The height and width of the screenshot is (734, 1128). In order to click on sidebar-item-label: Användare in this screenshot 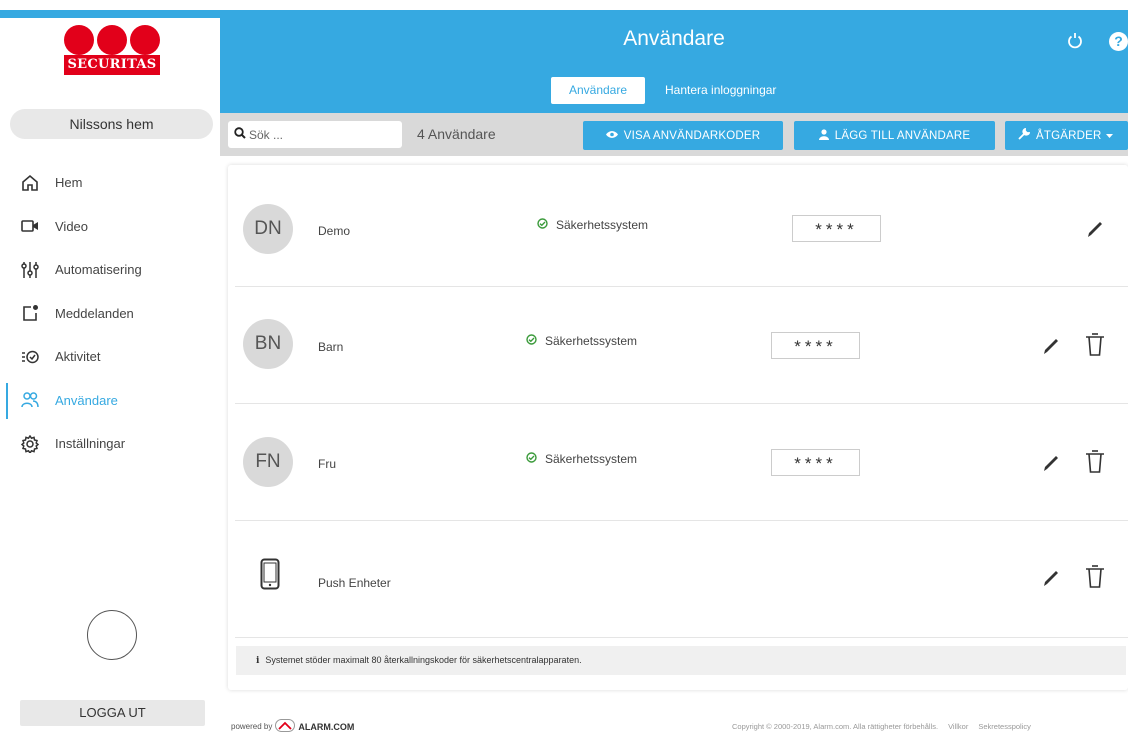, I will do `click(86, 400)`.